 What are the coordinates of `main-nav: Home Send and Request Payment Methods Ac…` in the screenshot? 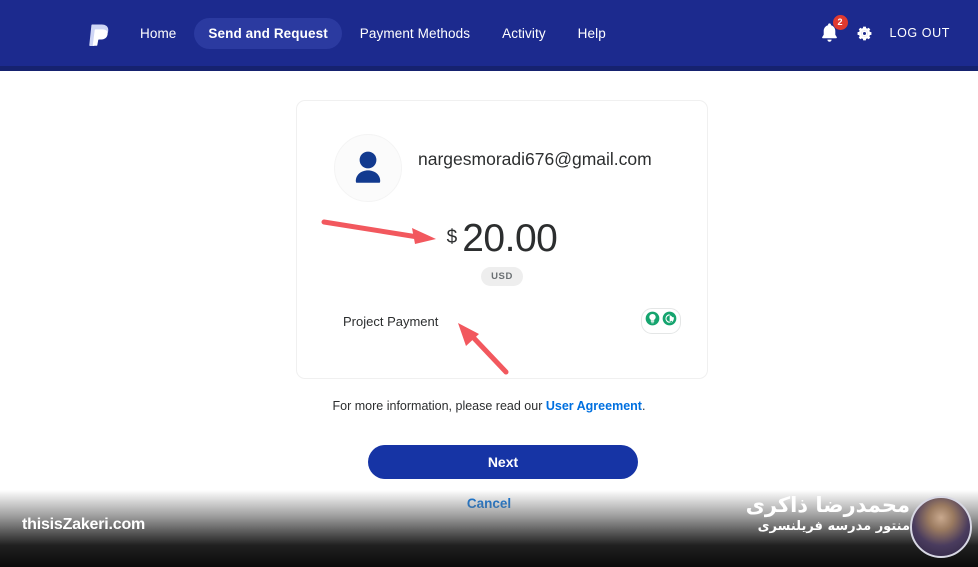 It's located at (373, 33).